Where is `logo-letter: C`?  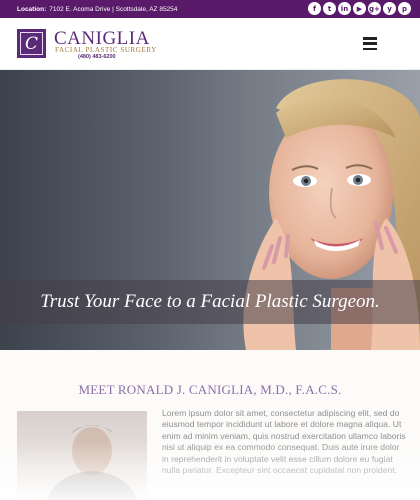 logo-letter: C is located at coordinates (31, 43).